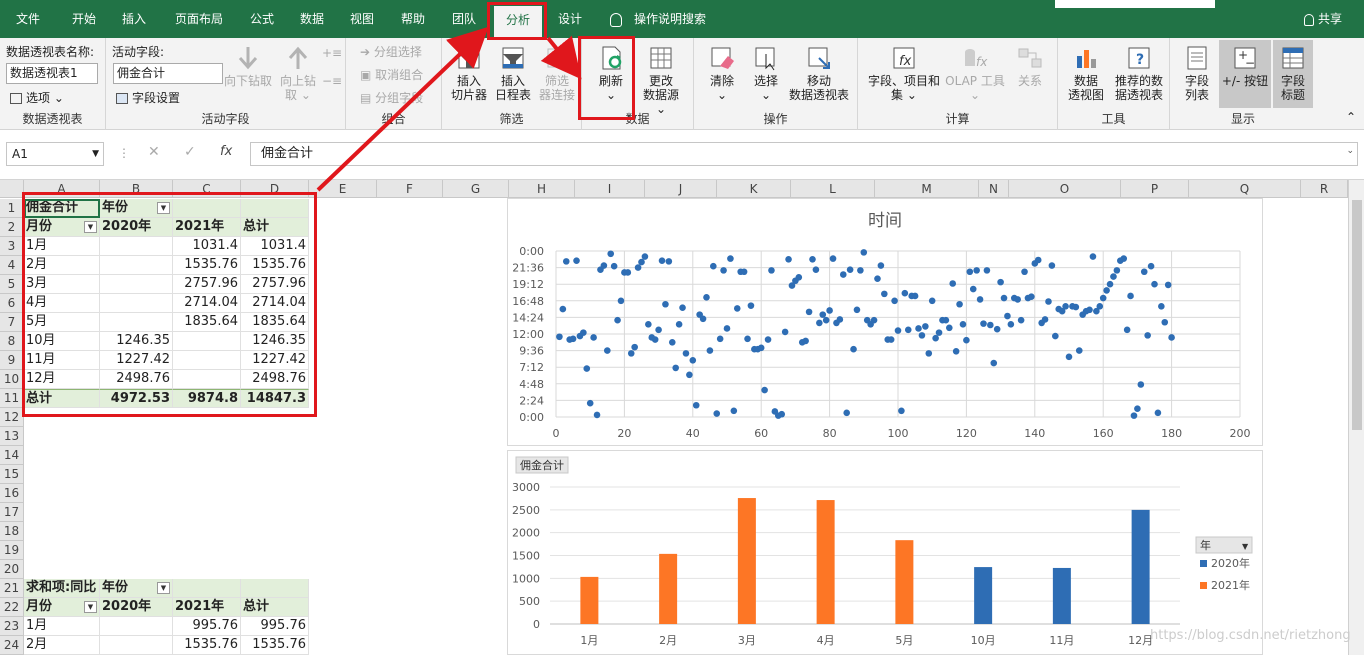  Describe the element at coordinates (402, 109) in the screenshot. I see `arrow-to-analyze-tab` at that location.